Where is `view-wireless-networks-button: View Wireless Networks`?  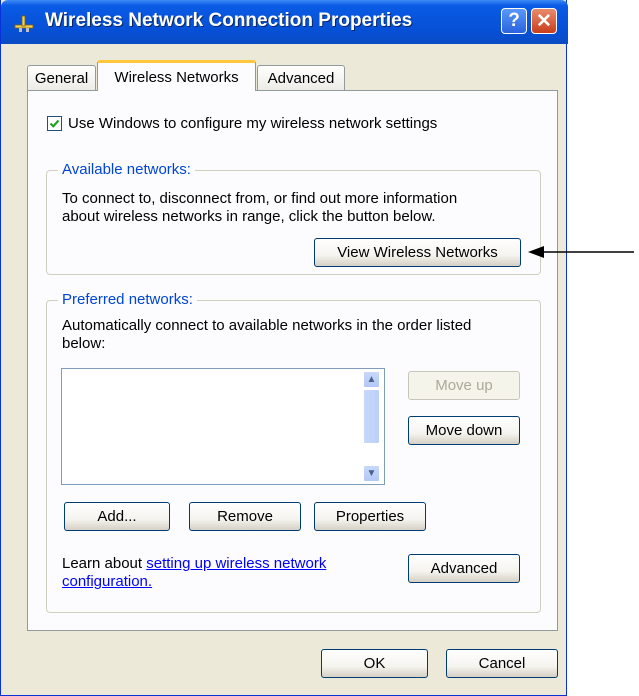 view-wireless-networks-button: View Wireless Networks is located at coordinates (417, 252).